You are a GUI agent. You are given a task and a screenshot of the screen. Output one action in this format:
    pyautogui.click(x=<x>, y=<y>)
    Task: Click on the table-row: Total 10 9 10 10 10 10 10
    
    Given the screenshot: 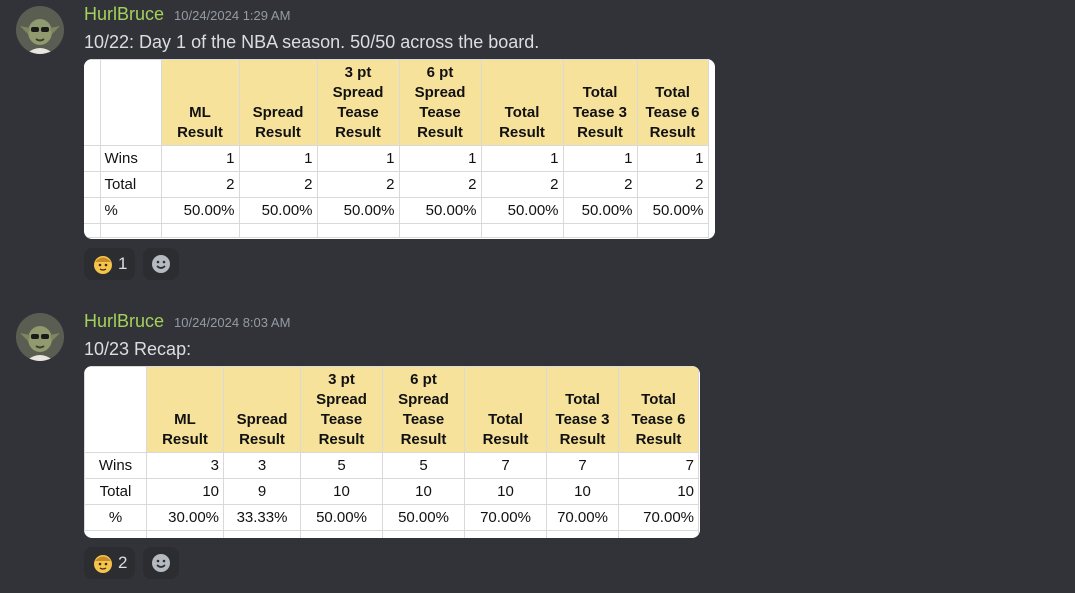 What is the action you would take?
    pyautogui.click(x=391, y=491)
    